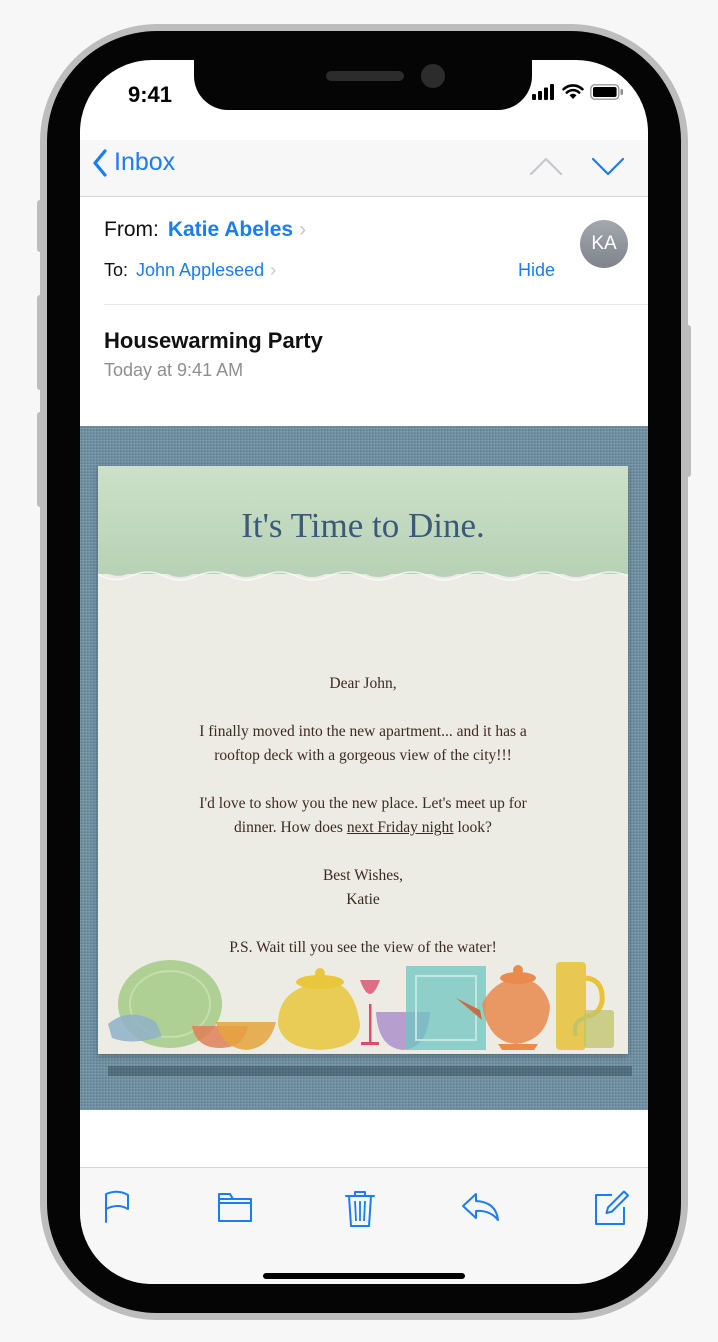 This screenshot has height=1342, width=718. What do you see at coordinates (40, 226) in the screenshot?
I see `mute-switch` at bounding box center [40, 226].